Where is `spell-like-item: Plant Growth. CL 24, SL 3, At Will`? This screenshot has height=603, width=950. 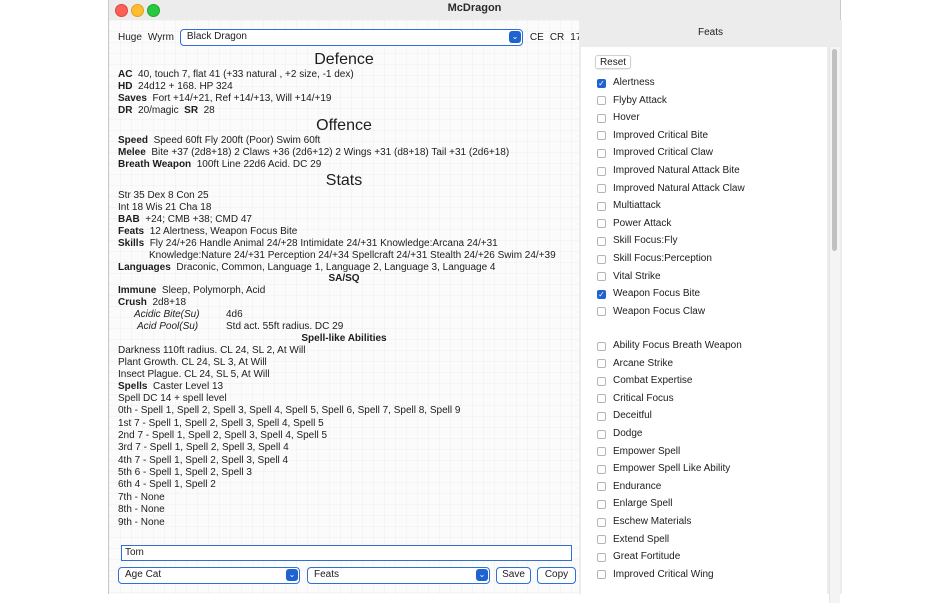
spell-like-item: Plant Growth. CL 24, SL 3, At Will is located at coordinates (192, 362).